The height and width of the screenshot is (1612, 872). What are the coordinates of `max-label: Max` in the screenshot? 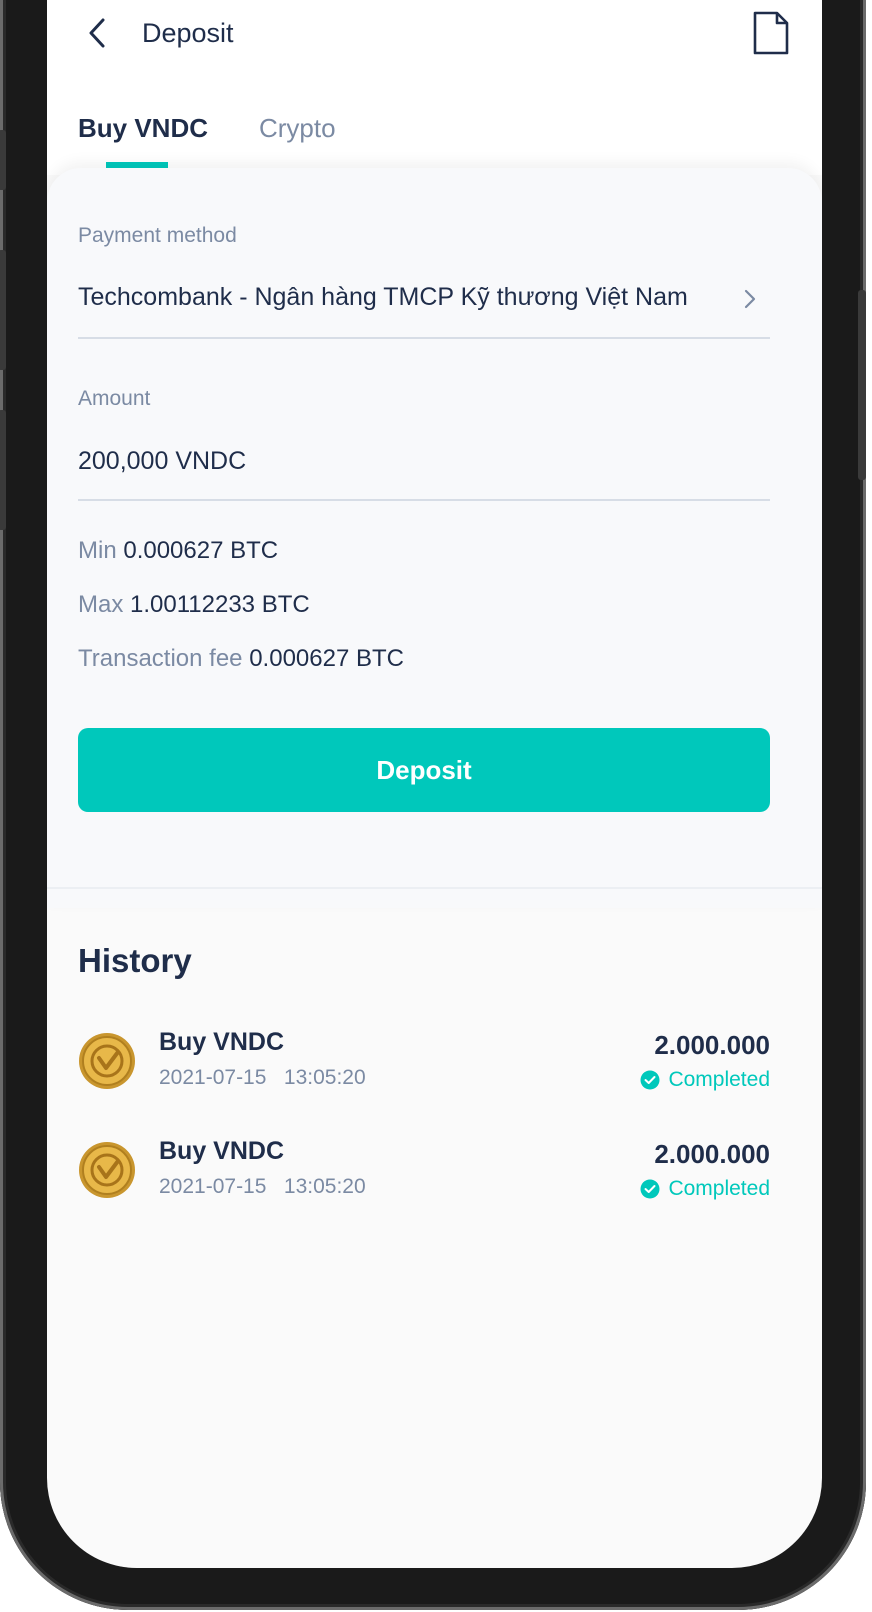 It's located at (101, 604).